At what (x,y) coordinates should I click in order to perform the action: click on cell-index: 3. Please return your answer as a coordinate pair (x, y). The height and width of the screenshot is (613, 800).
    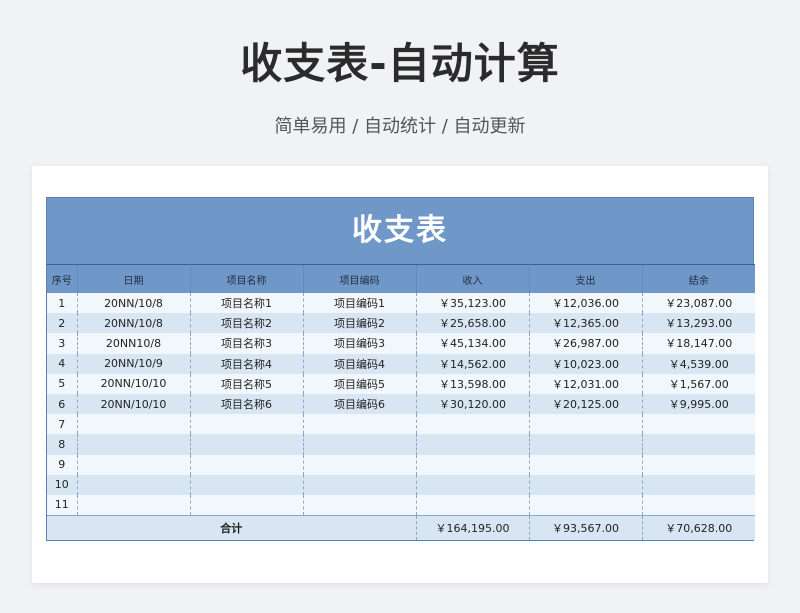
    Looking at the image, I should click on (62, 343).